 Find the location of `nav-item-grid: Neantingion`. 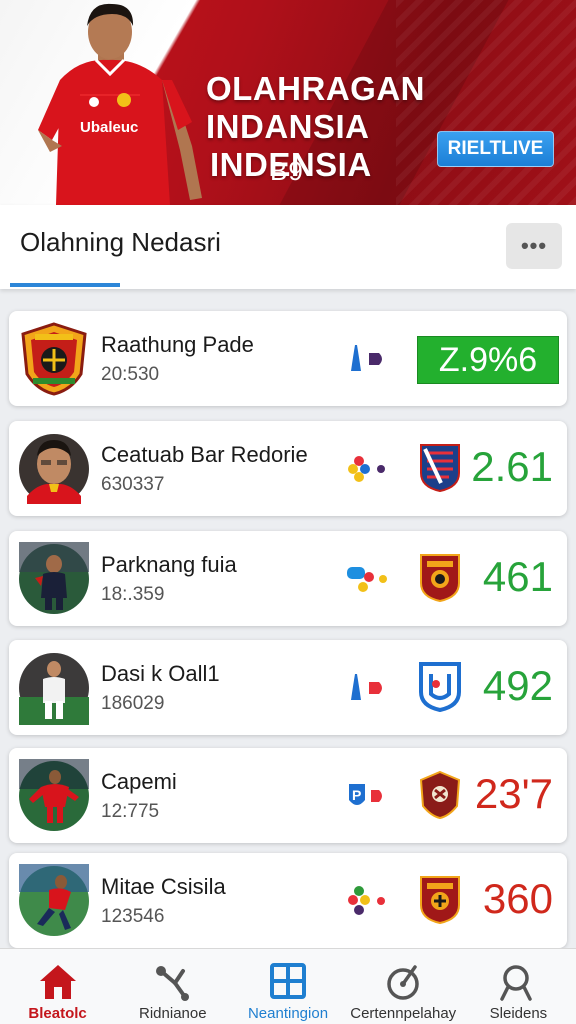

nav-item-grid: Neantingion is located at coordinates (287, 986).